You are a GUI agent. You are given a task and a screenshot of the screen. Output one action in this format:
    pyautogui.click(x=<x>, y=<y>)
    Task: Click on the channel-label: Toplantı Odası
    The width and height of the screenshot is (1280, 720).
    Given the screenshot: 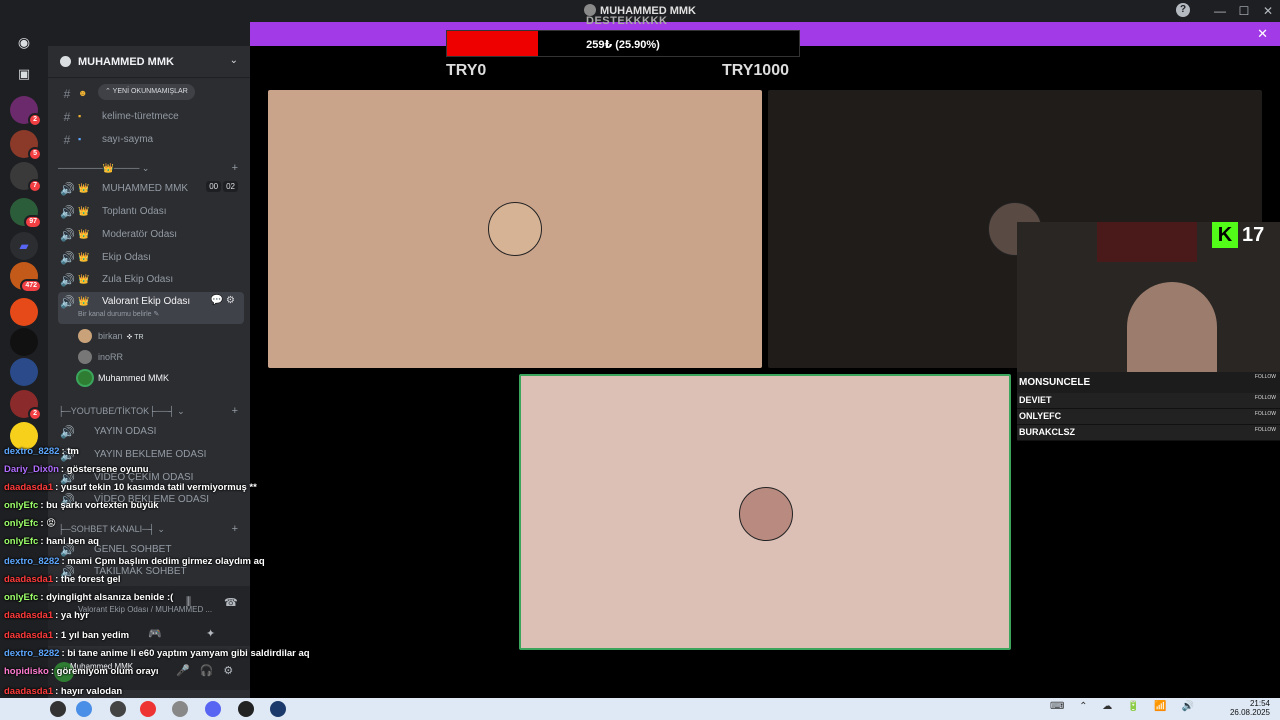 What is the action you would take?
    pyautogui.click(x=134, y=211)
    